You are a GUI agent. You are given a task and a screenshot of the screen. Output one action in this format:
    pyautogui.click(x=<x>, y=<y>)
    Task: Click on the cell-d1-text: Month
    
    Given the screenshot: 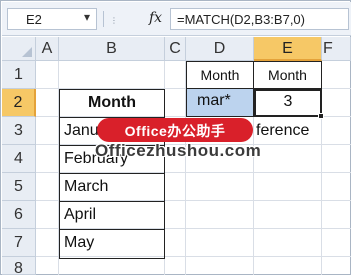 What is the action you would take?
    pyautogui.click(x=220, y=75)
    